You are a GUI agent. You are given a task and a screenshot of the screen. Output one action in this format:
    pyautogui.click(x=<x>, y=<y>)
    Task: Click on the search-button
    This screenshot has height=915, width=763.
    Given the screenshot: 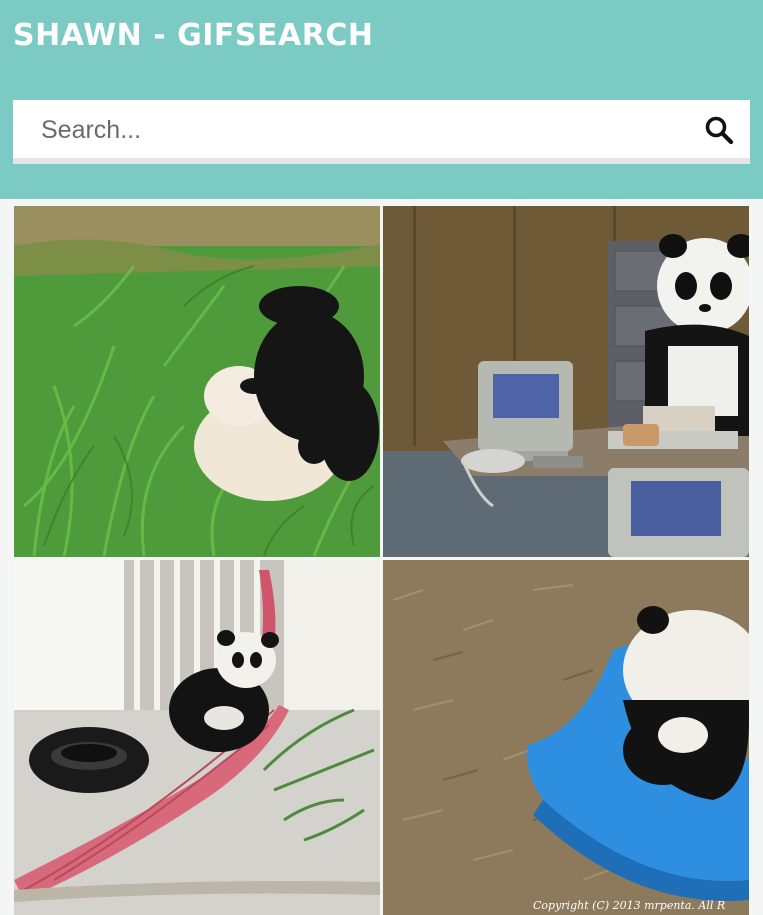 What is the action you would take?
    pyautogui.click(x=720, y=131)
    